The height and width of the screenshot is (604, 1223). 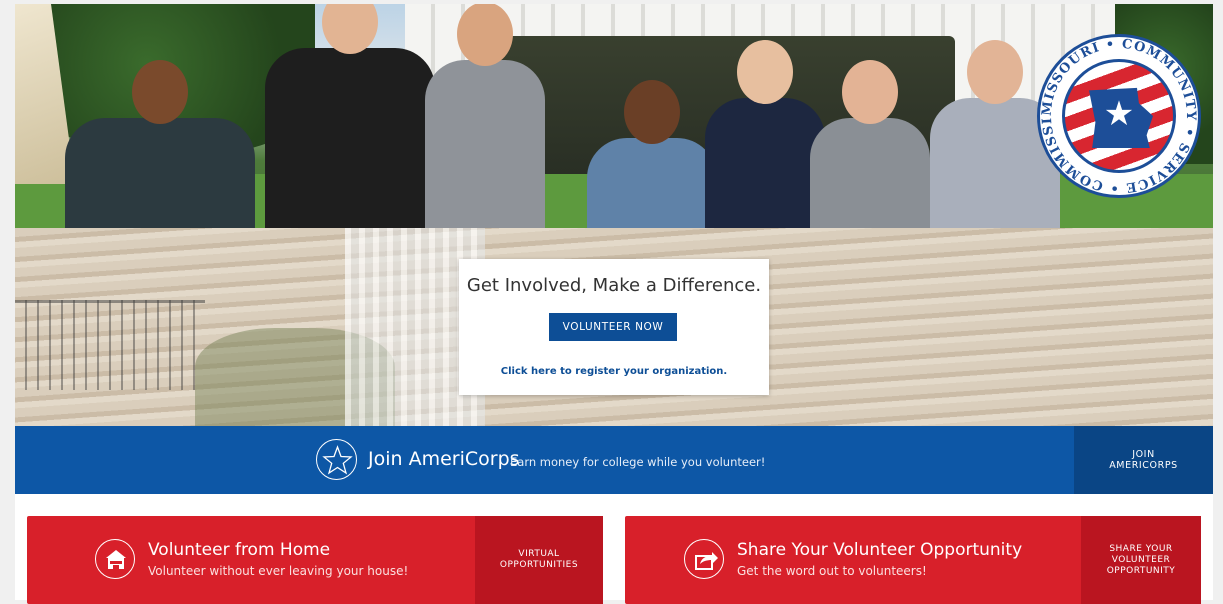 I want to click on button-line: SHARE YOUR, so click(x=1141, y=548).